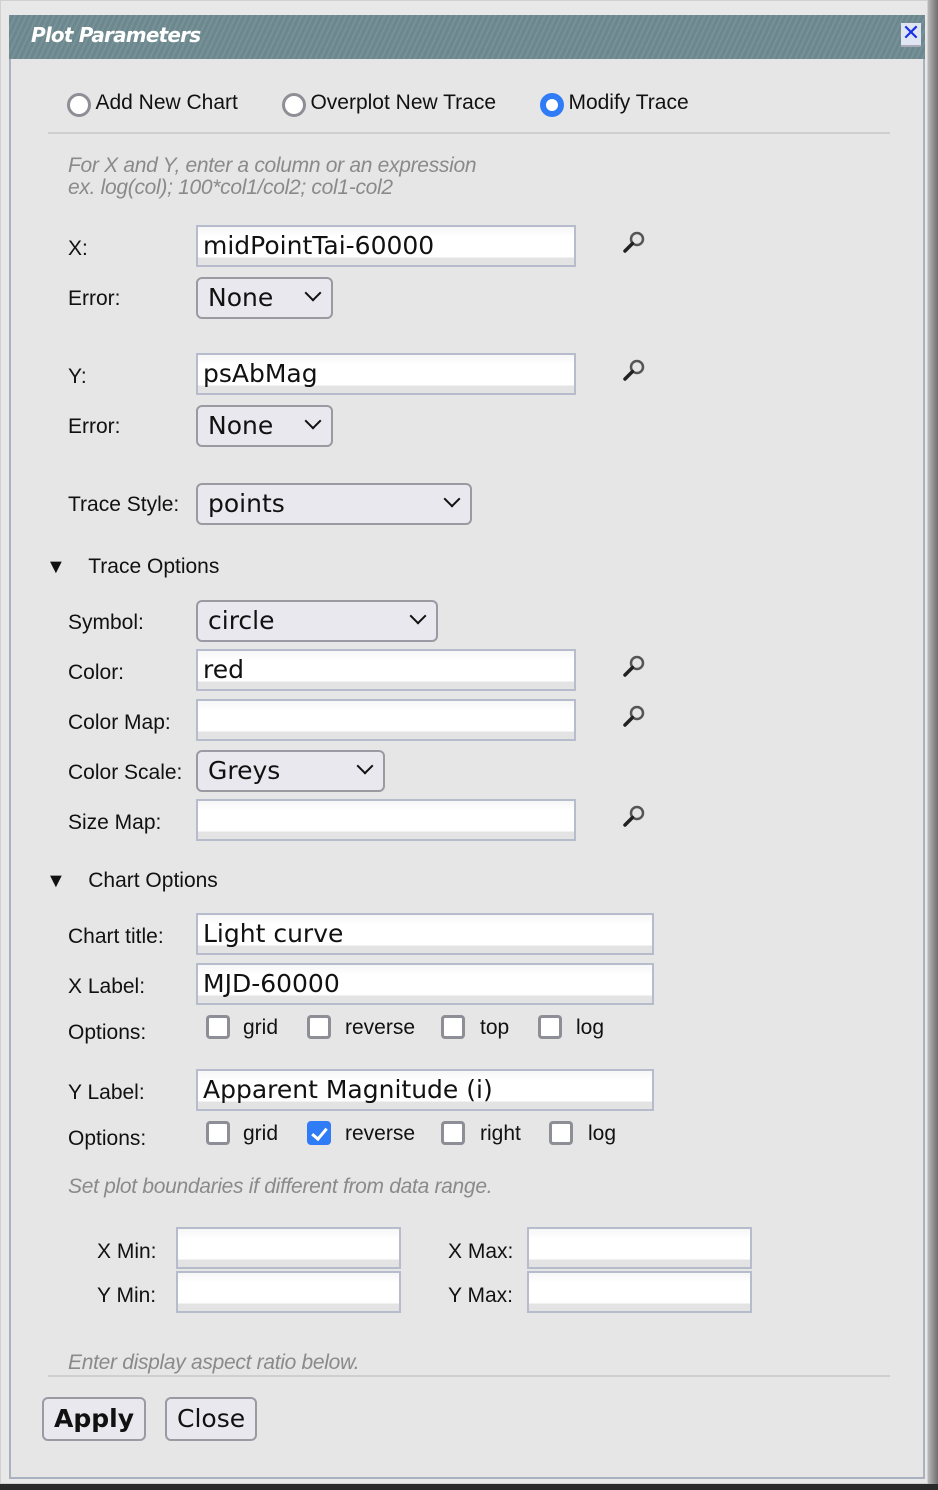  What do you see at coordinates (634, 816) in the screenshot?
I see `size-map-search-icon` at bounding box center [634, 816].